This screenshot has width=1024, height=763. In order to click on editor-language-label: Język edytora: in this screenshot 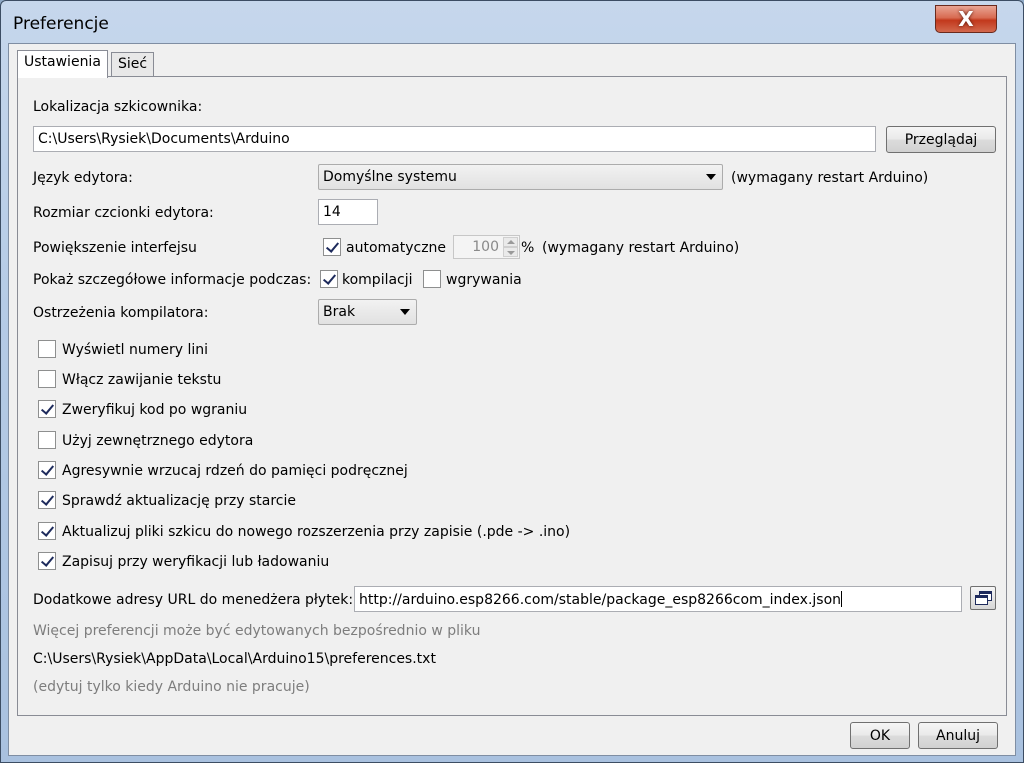, I will do `click(83, 178)`.